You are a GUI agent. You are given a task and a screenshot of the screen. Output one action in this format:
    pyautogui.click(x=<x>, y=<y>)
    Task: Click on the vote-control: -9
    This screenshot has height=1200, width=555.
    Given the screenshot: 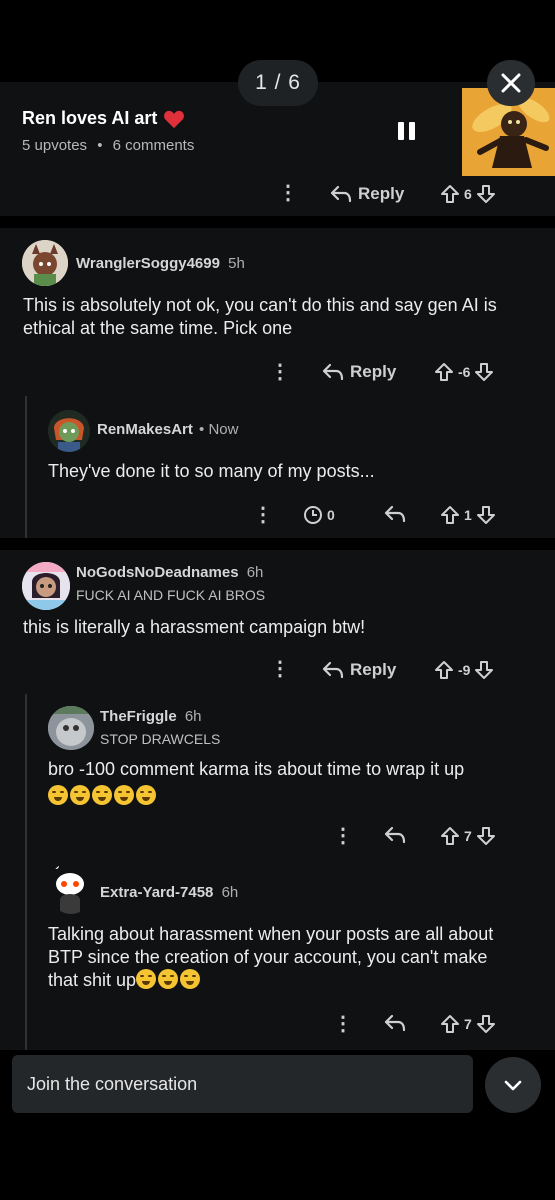 What is the action you would take?
    pyautogui.click(x=464, y=670)
    